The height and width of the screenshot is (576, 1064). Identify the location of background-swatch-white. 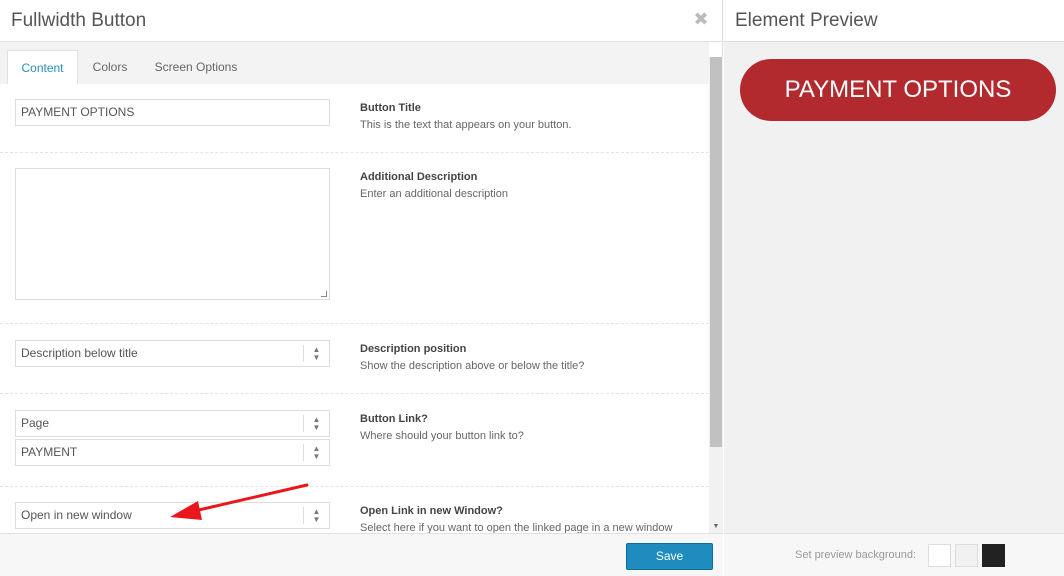
(939, 555).